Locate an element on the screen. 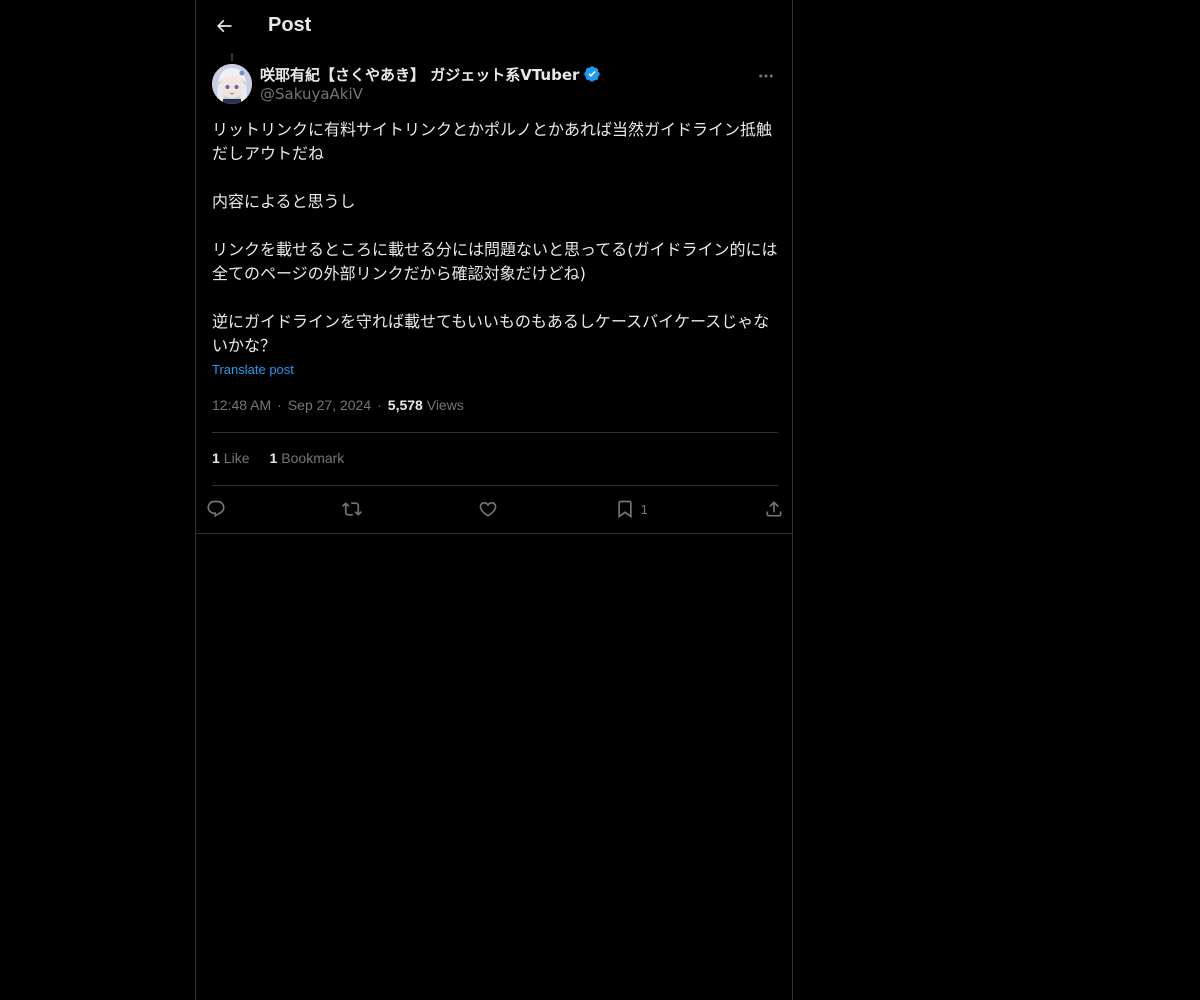  bookmarks-stat: 1 Bookmark is located at coordinates (306, 458).